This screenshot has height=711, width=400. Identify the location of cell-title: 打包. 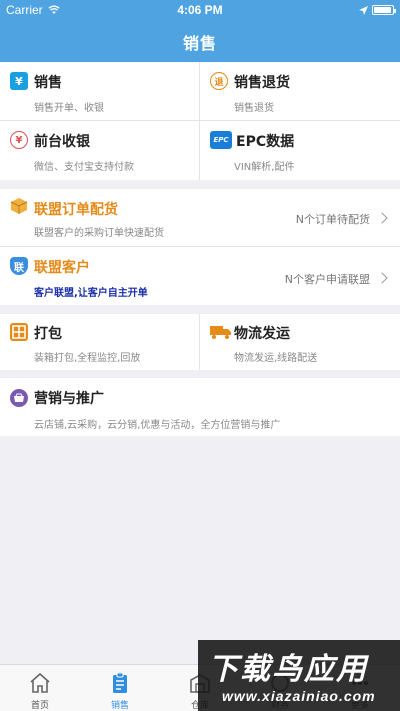
(48, 334).